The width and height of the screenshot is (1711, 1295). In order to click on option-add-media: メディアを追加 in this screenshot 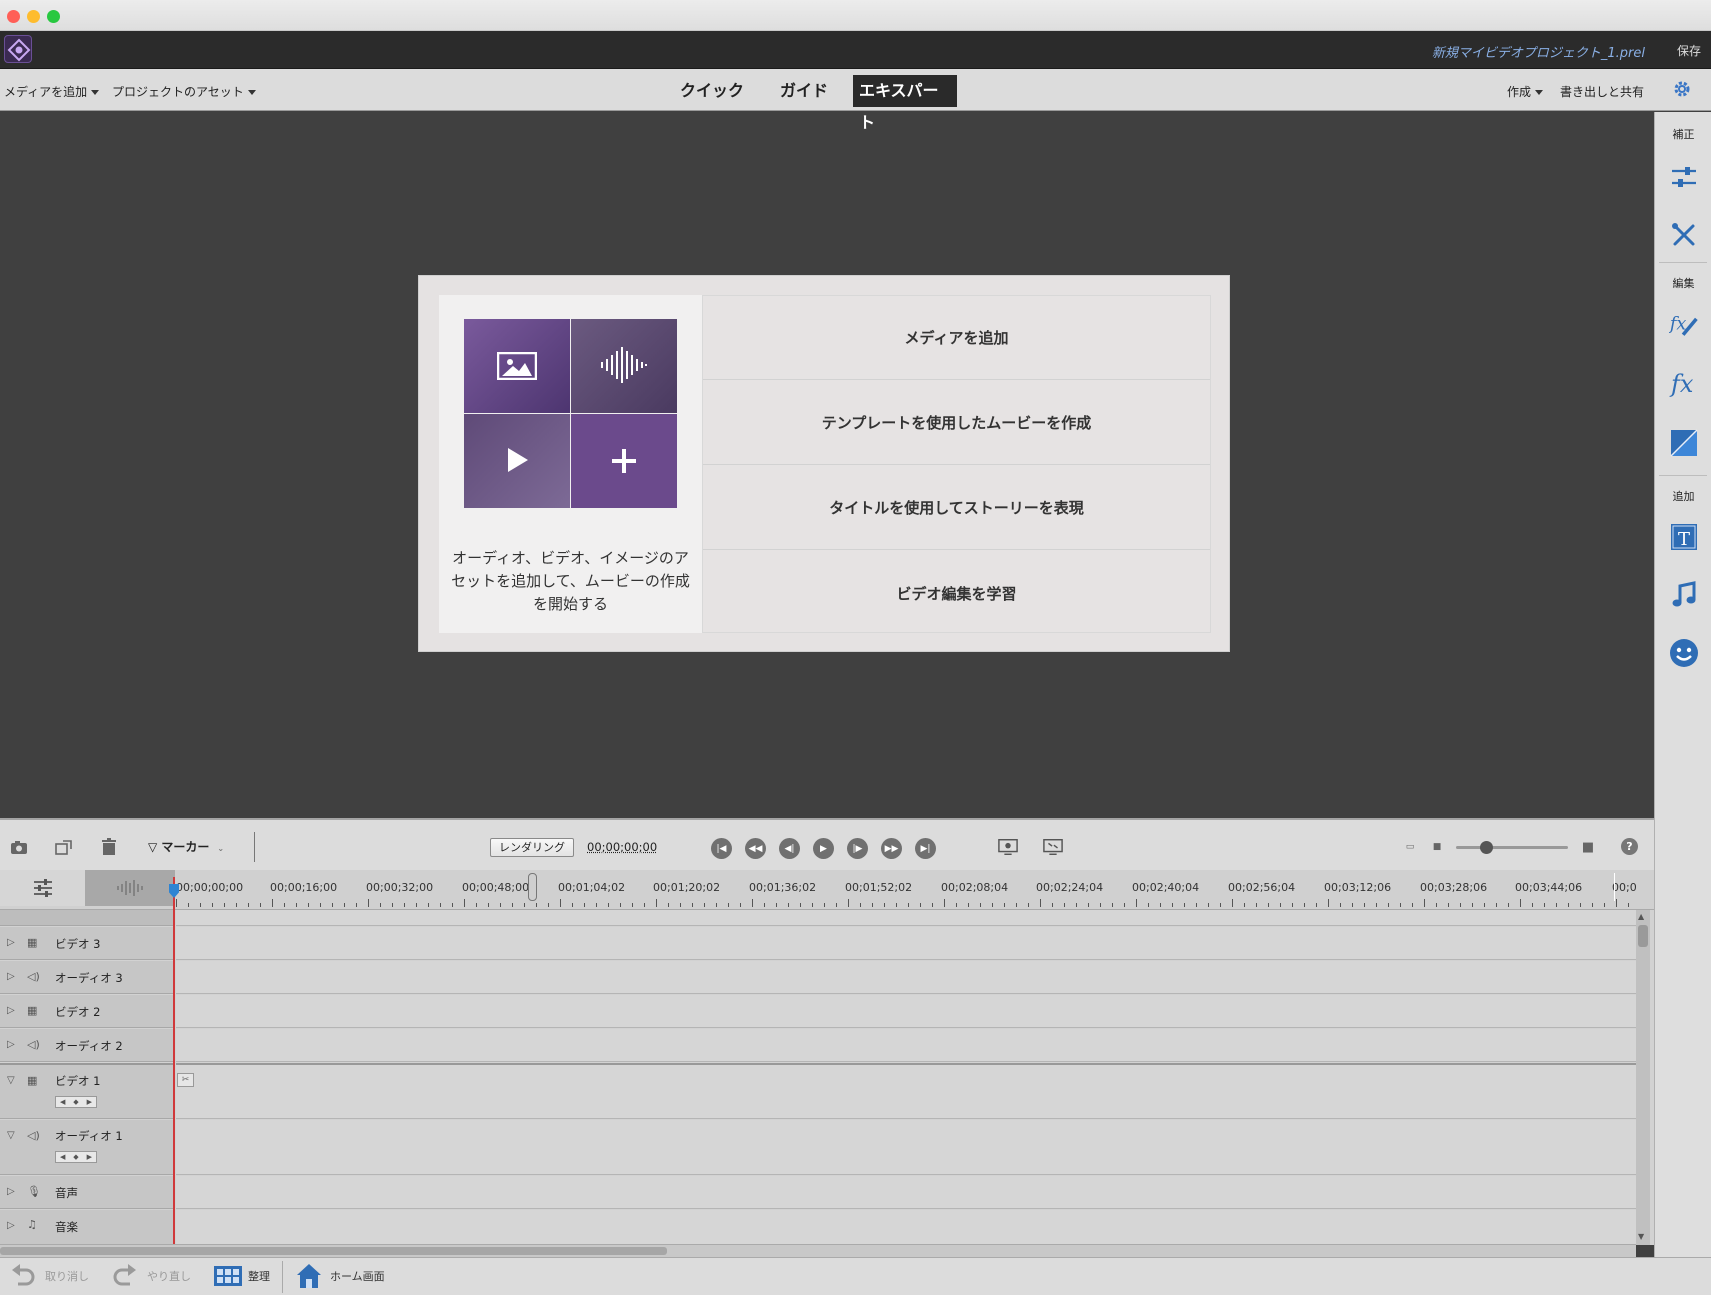, I will do `click(956, 338)`.